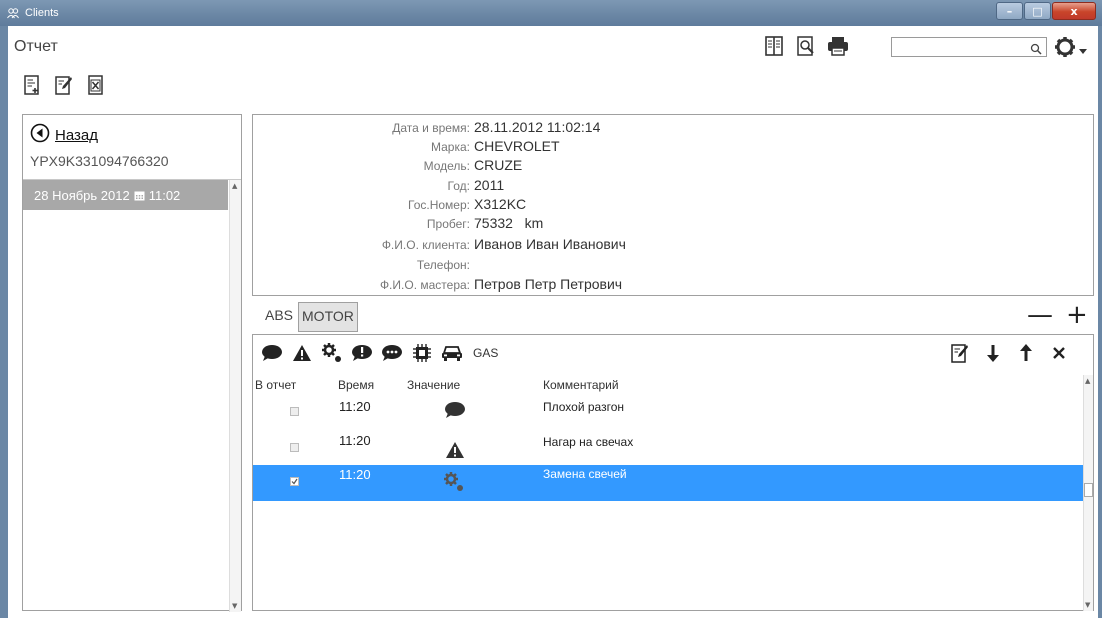  I want to click on car-icon, so click(452, 353).